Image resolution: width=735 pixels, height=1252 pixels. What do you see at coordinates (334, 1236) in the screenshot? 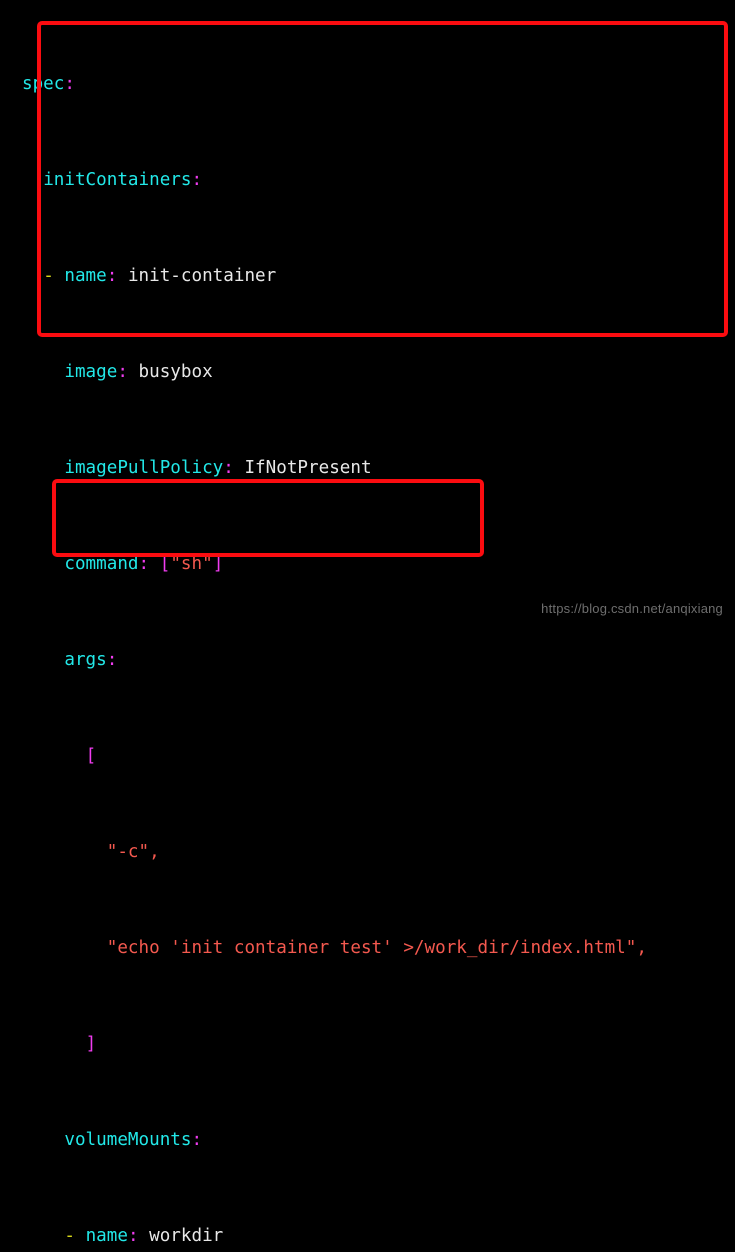
I see `code-line: - name: workdir` at bounding box center [334, 1236].